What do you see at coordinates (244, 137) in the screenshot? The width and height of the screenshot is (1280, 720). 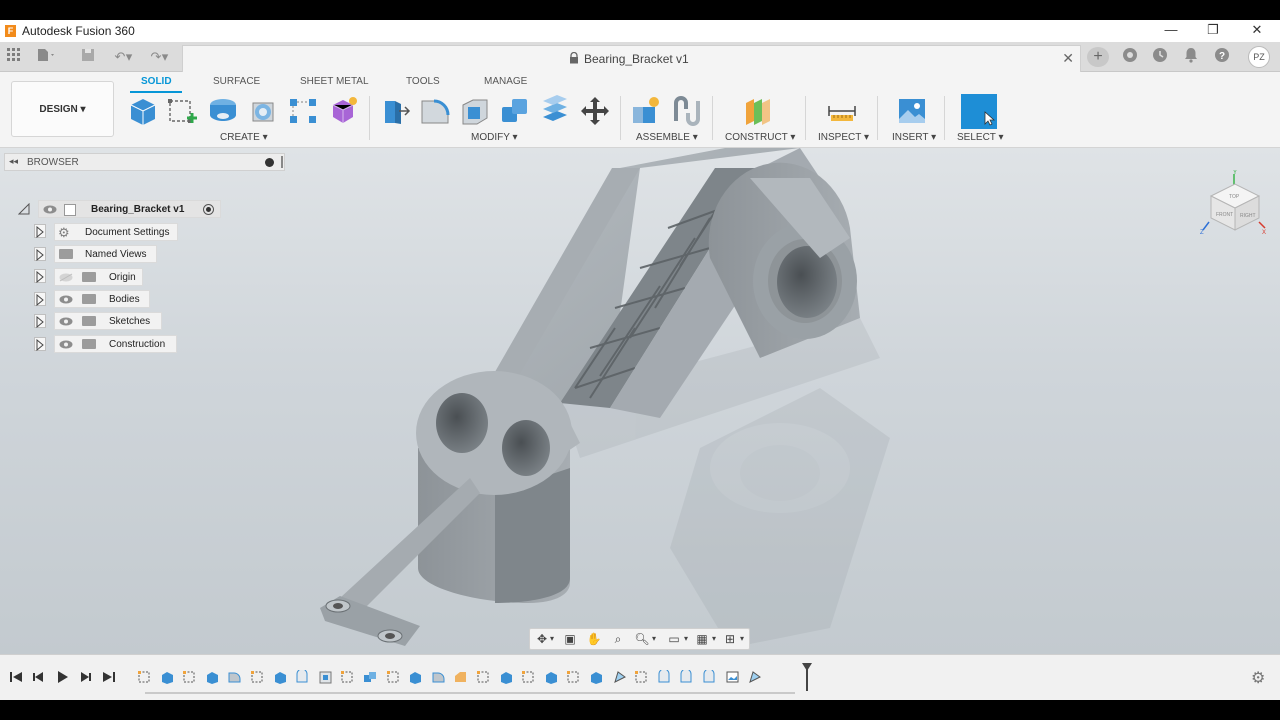 I see `create-menu: CREATE ▾` at bounding box center [244, 137].